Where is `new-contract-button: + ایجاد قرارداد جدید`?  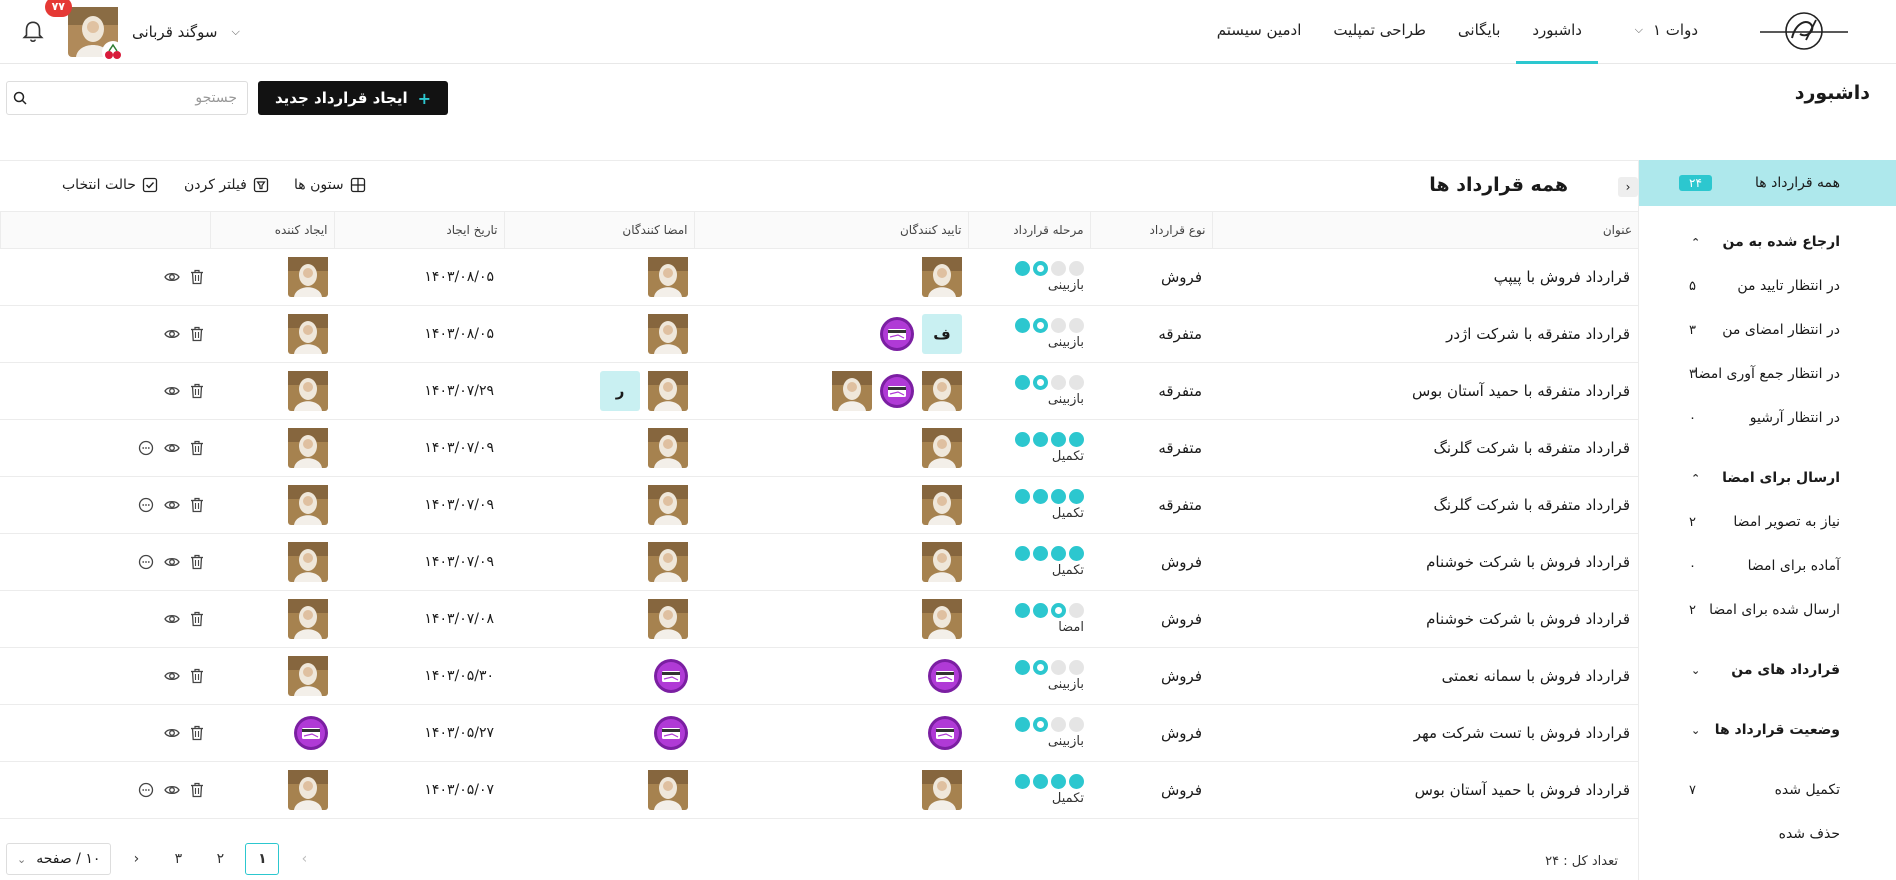
new-contract-button: + ایجاد قرارداد جدید is located at coordinates (353, 98).